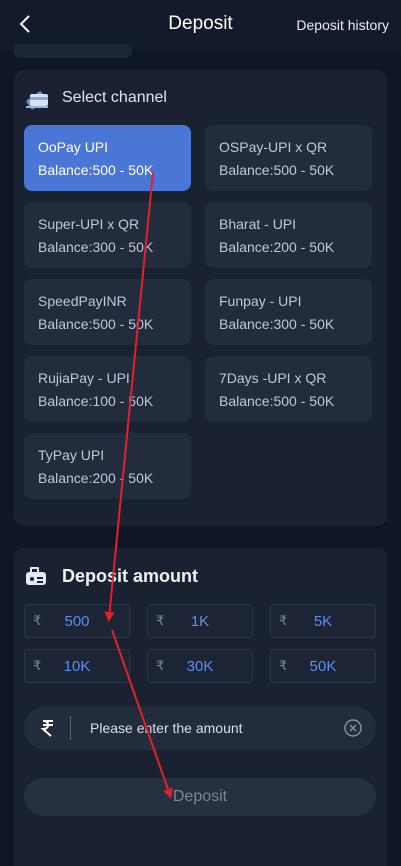 The height and width of the screenshot is (866, 401). What do you see at coordinates (288, 235) in the screenshot?
I see `channel-bharat-upi: Bharat - UPI Balance:200 - 50K` at bounding box center [288, 235].